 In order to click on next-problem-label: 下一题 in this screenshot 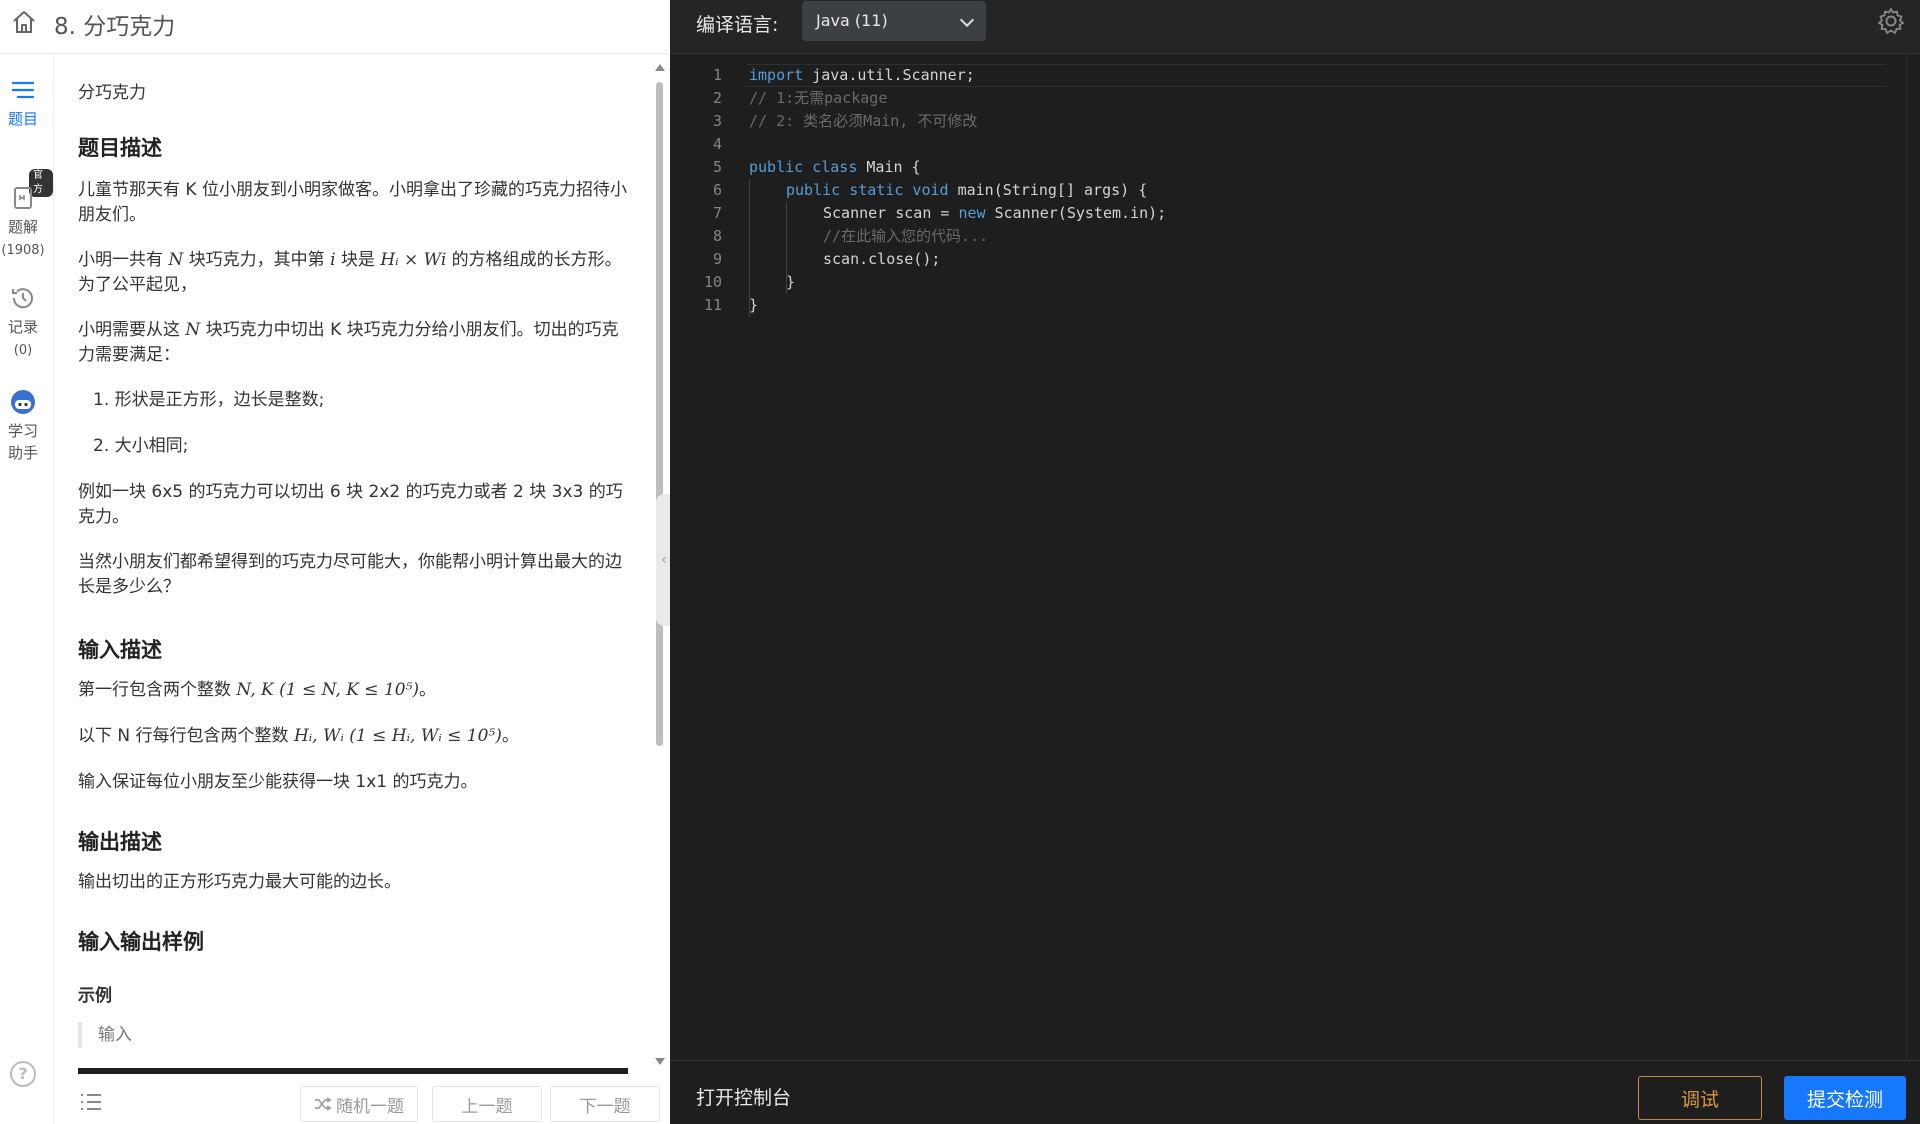, I will do `click(605, 1106)`.